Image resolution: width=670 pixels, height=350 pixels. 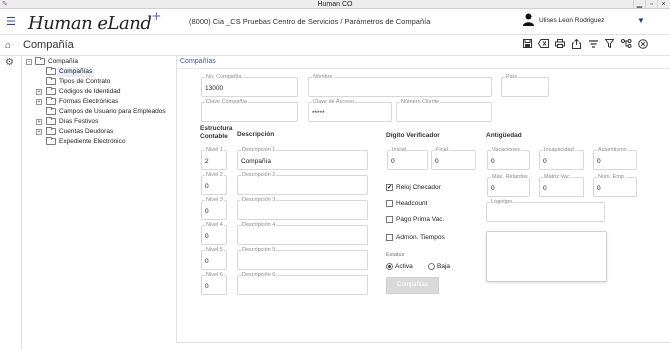 I want to click on tree-item-dias-festivos: + Días Festivos, so click(x=99, y=122).